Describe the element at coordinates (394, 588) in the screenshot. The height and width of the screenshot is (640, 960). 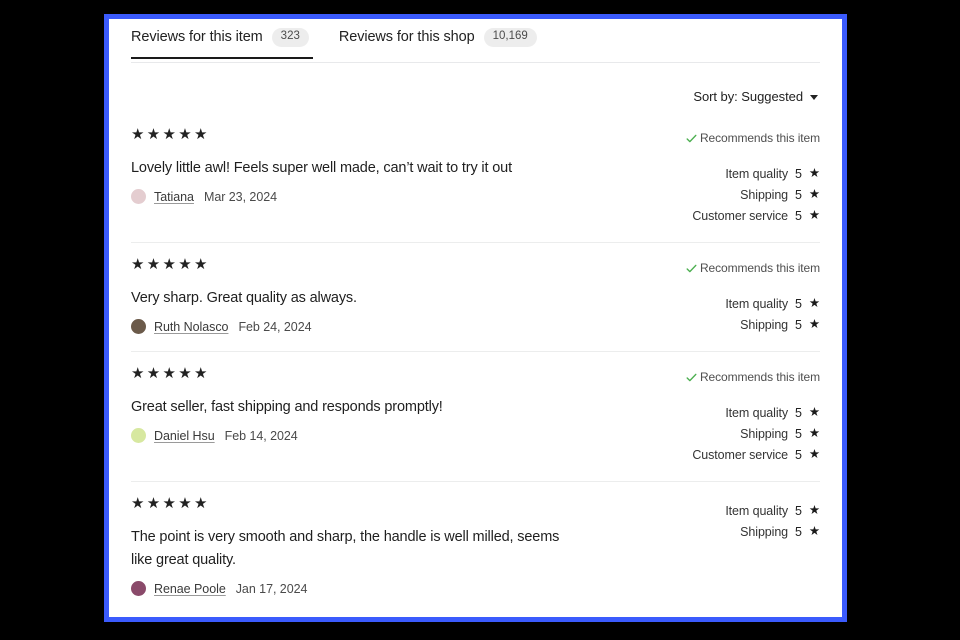
I see `review-meta: Renae Poole Jan 17, 2024` at that location.